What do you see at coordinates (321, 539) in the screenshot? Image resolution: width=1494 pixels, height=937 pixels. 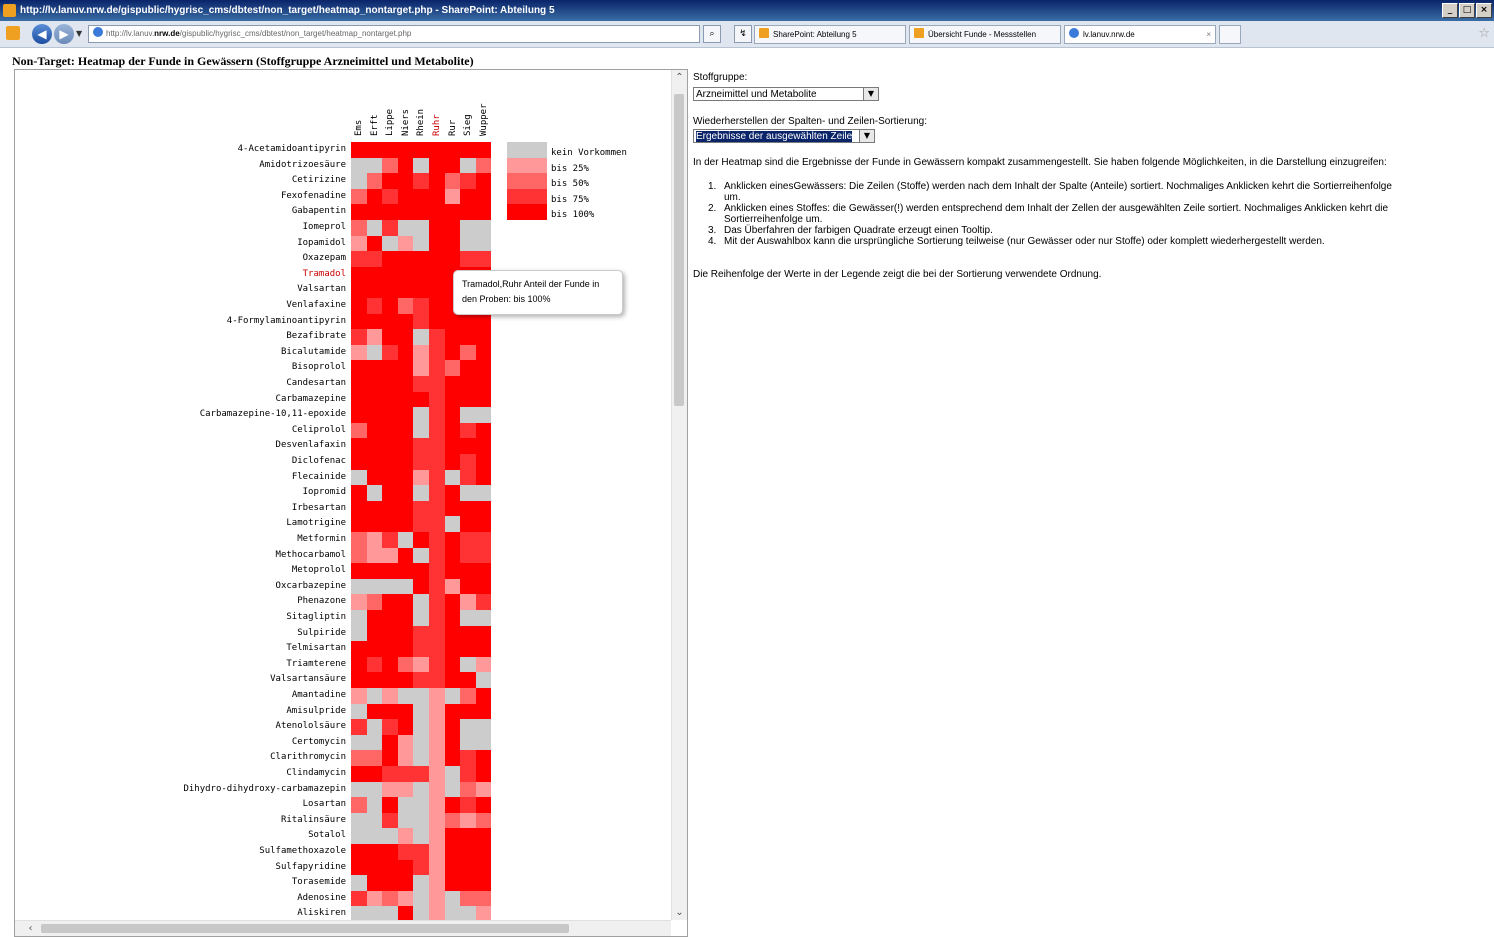 I see `row-label: Metformin` at bounding box center [321, 539].